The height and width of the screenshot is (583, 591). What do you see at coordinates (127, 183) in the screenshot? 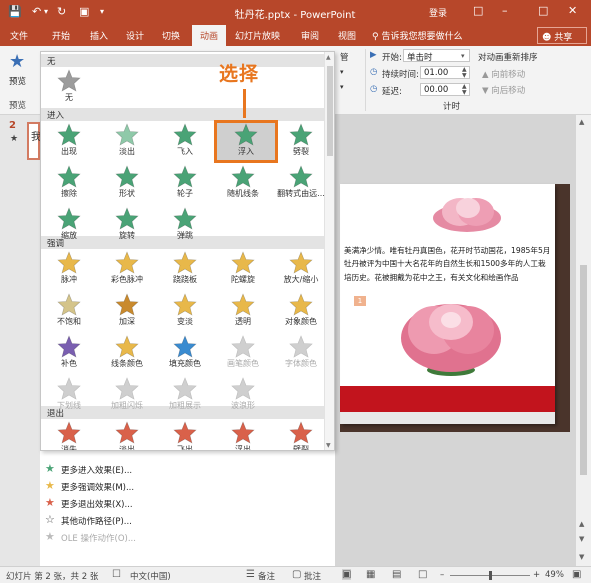
I see `effect-tile: 形状` at bounding box center [127, 183].